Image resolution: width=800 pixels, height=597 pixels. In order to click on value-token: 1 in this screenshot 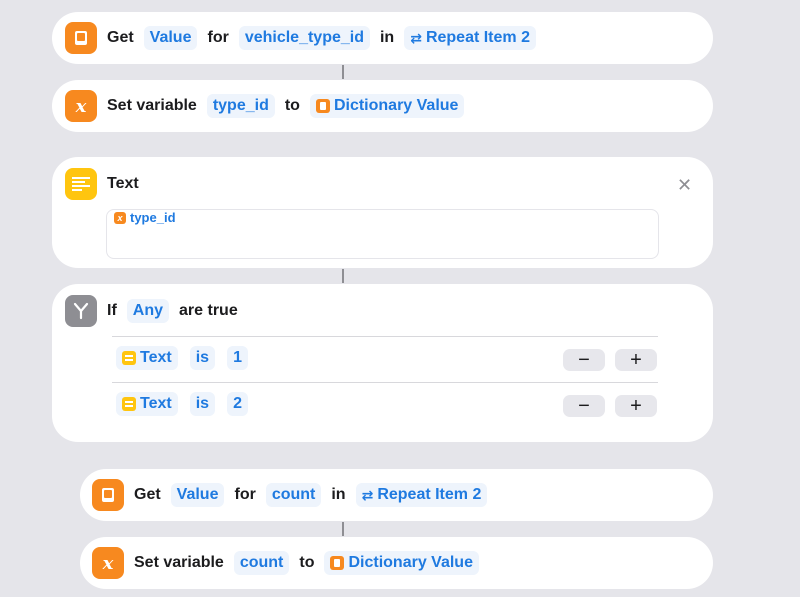, I will do `click(237, 358)`.